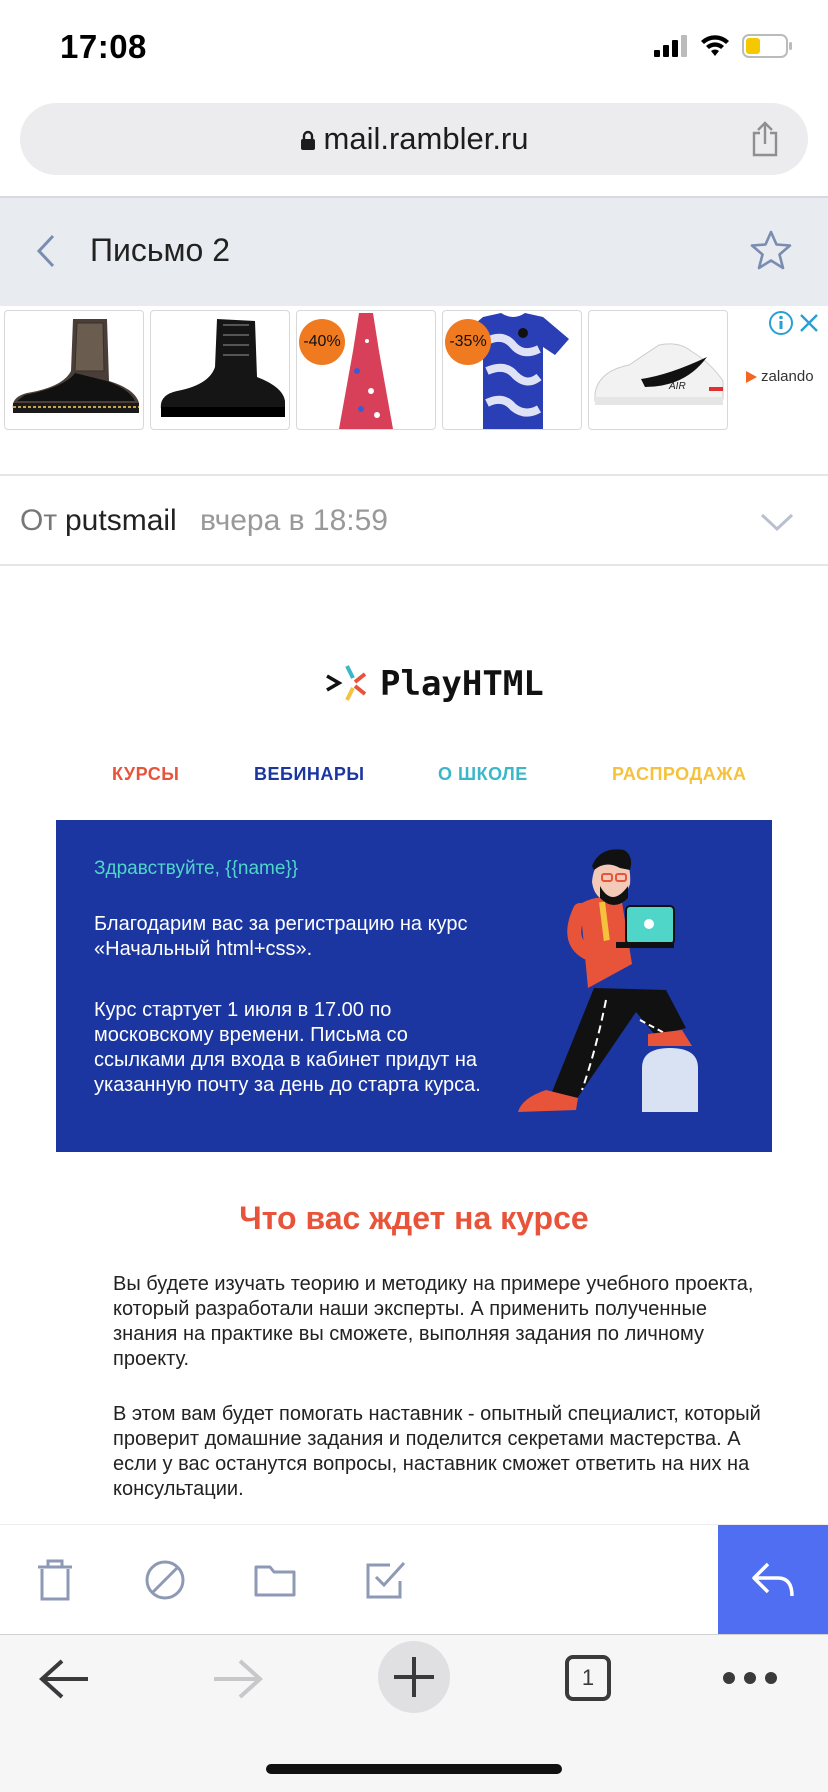 This screenshot has width=828, height=1792. I want to click on status-icons, so click(724, 46).